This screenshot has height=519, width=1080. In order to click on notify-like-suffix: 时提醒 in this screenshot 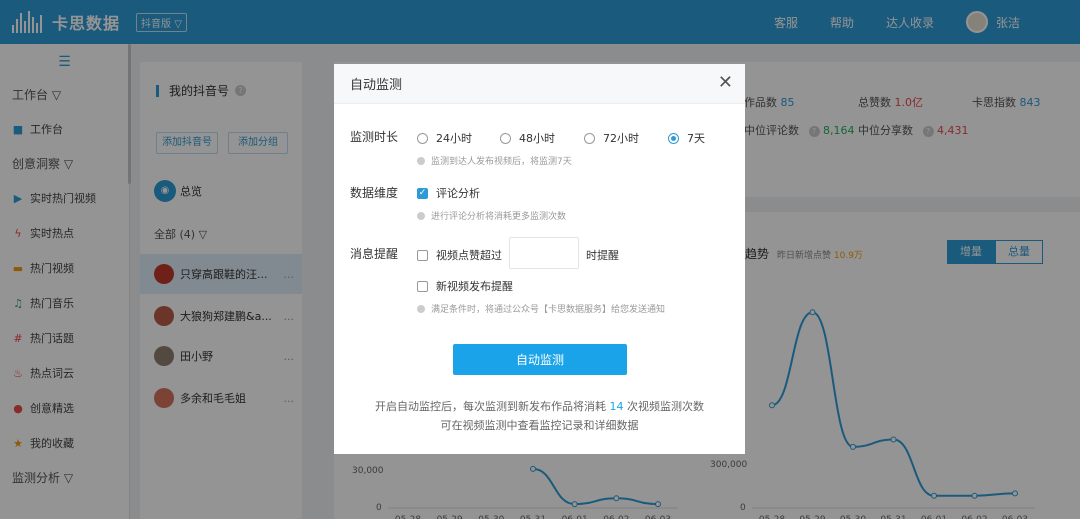, I will do `click(602, 255)`.